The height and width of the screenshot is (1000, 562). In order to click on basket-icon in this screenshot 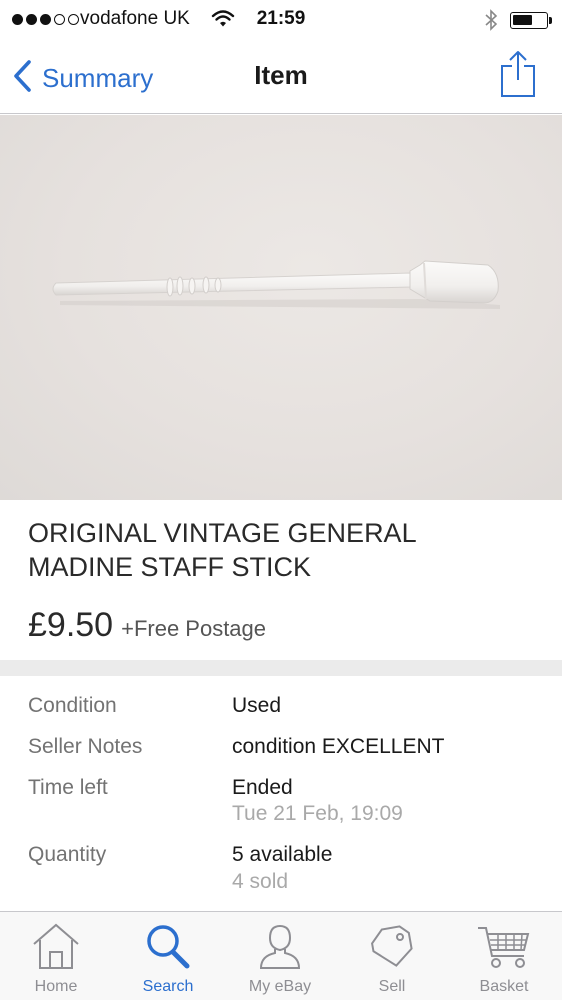, I will do `click(504, 947)`.